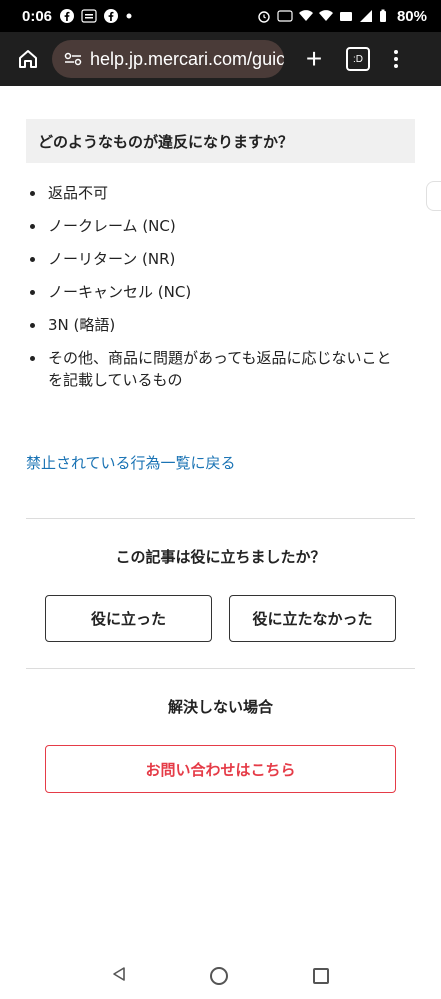 Image resolution: width=441 pixels, height=999 pixels. What do you see at coordinates (433, 196) in the screenshot?
I see `side-panel-handle` at bounding box center [433, 196].